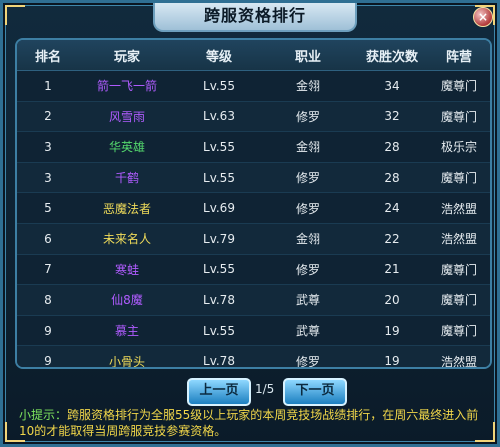 This screenshot has width=500, height=447. What do you see at coordinates (253, 331) in the screenshot?
I see `table-row: 9 慕主 Lv.55 武尊 19 魔尊门` at bounding box center [253, 331].